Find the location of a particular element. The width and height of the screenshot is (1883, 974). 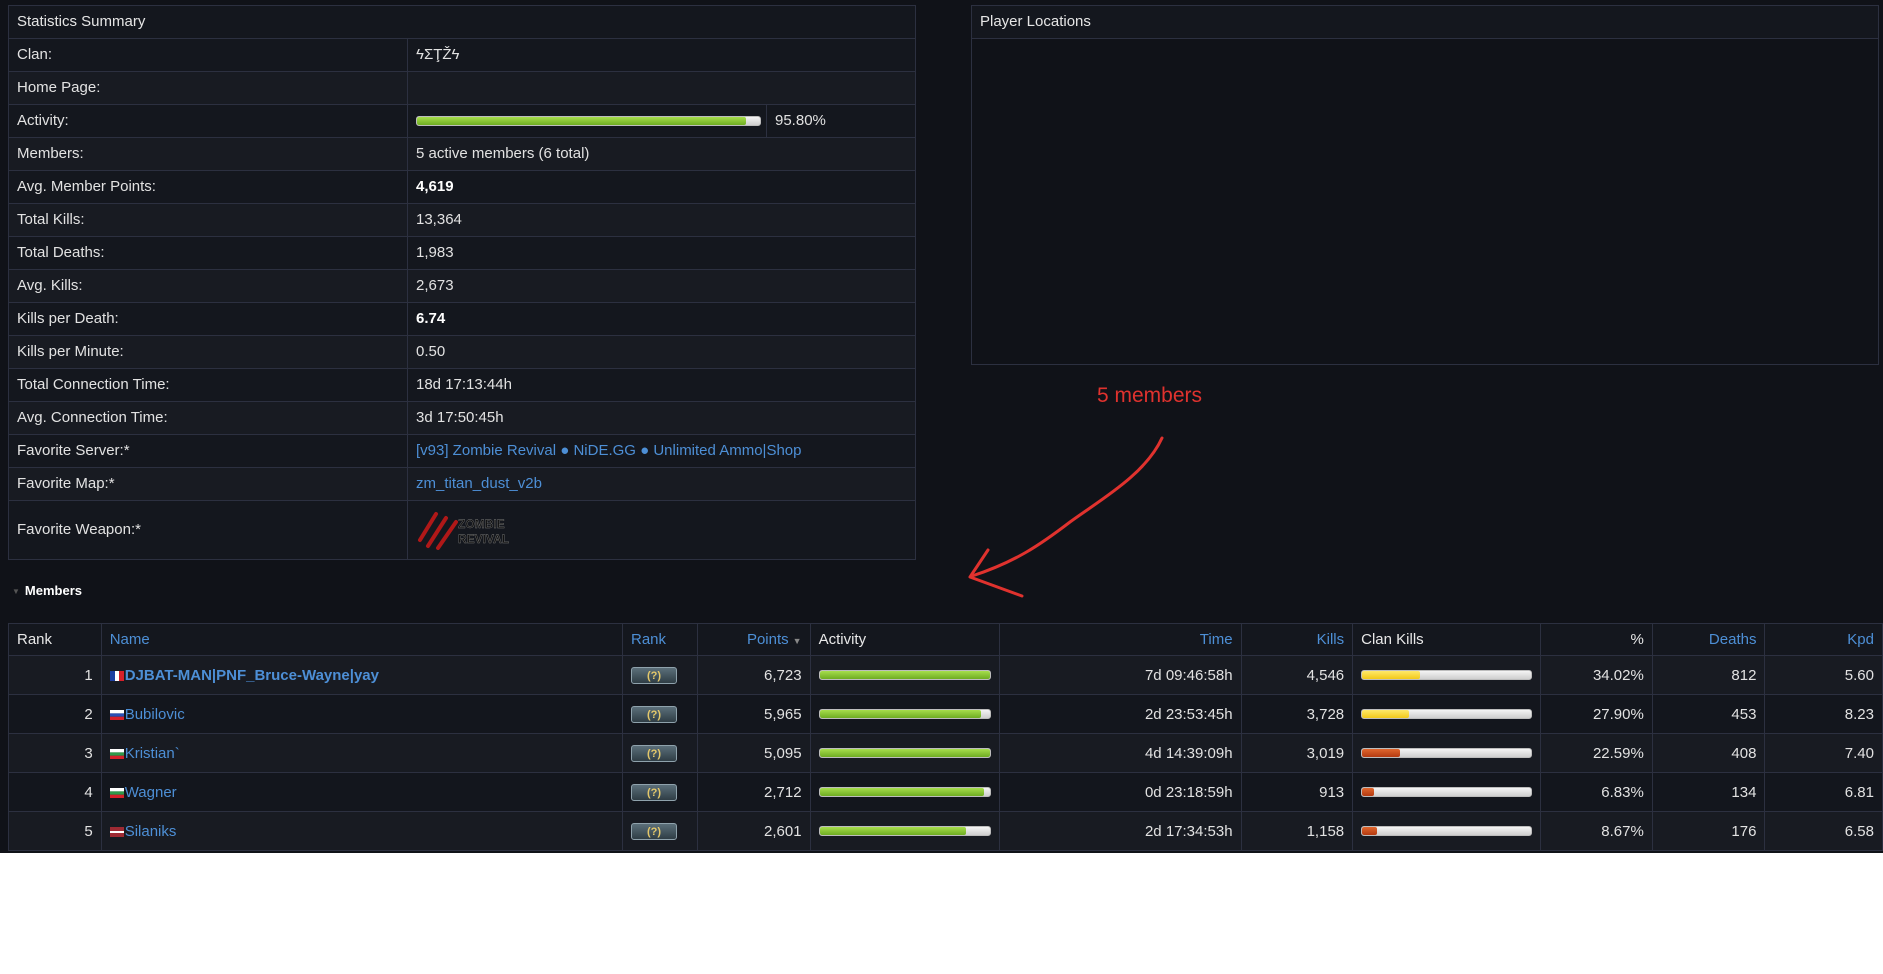

stats-label: Total Deaths: is located at coordinates (208, 253).